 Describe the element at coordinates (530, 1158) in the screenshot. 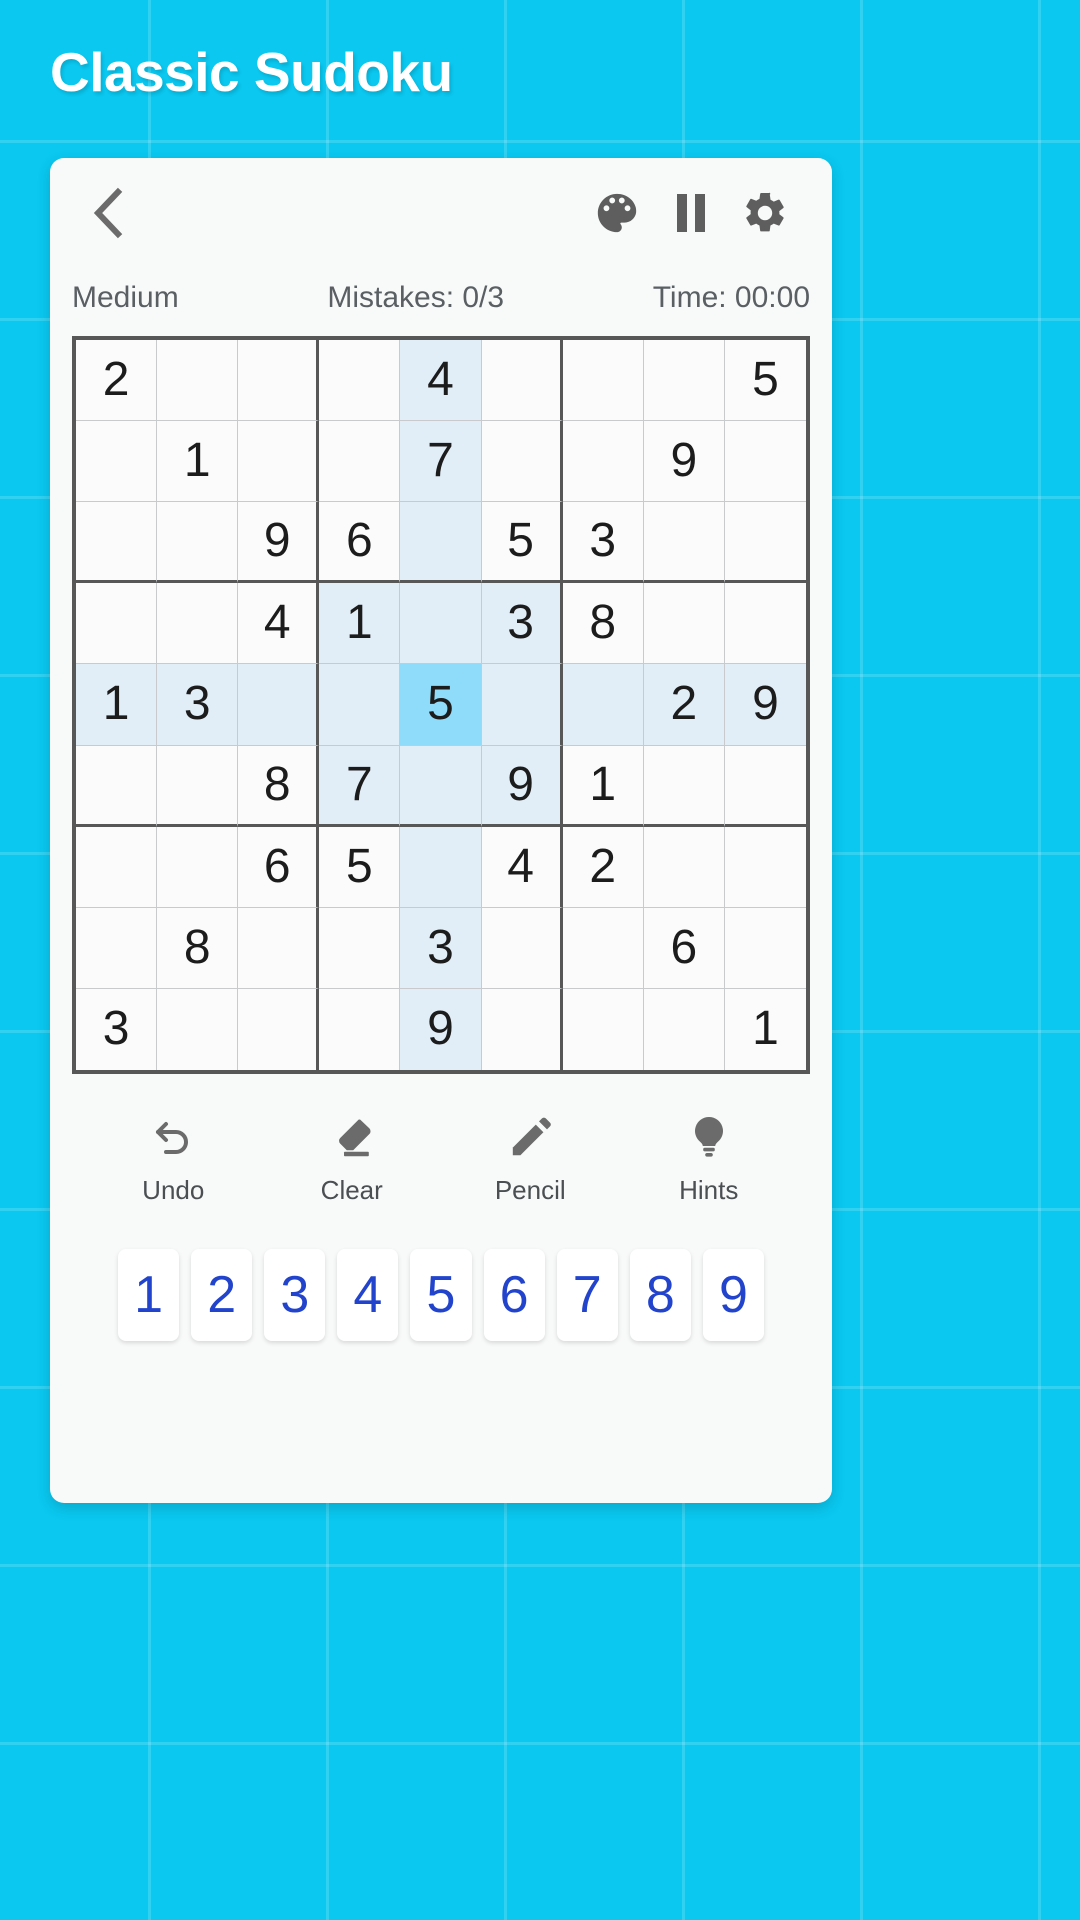

I see `pencil-button: Pencil` at that location.